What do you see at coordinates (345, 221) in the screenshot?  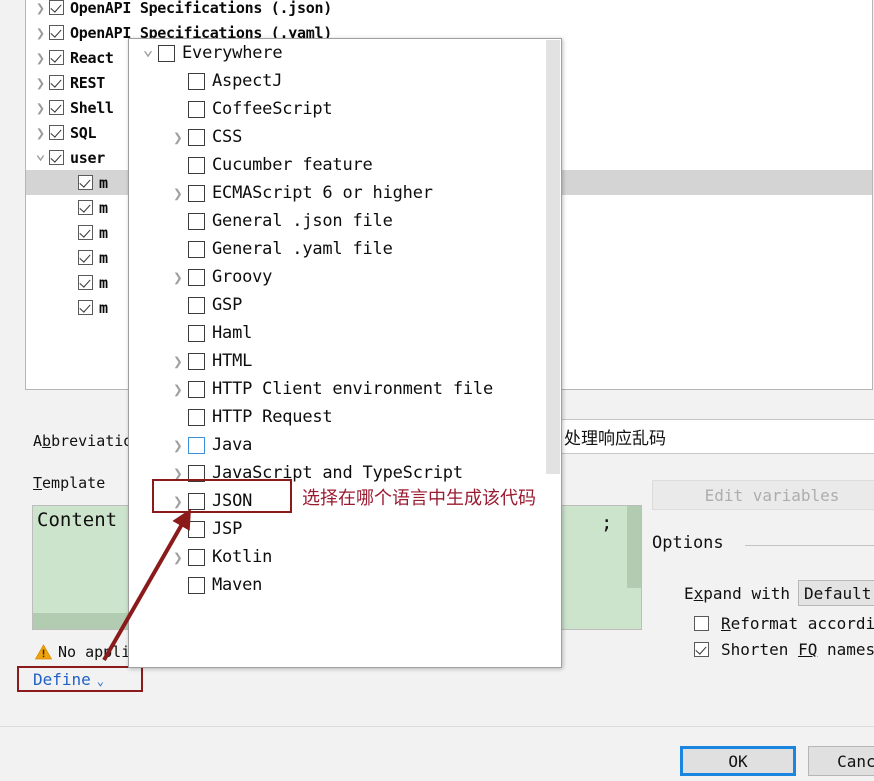 I see `popup-list-item: General .json file` at bounding box center [345, 221].